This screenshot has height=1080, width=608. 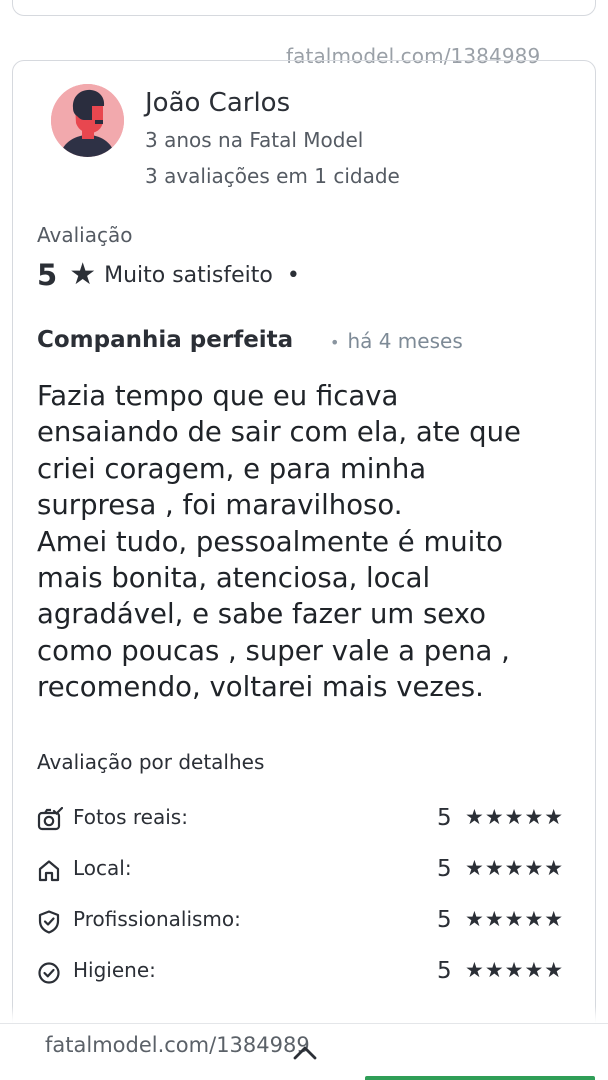 I want to click on avatar, so click(x=87, y=120).